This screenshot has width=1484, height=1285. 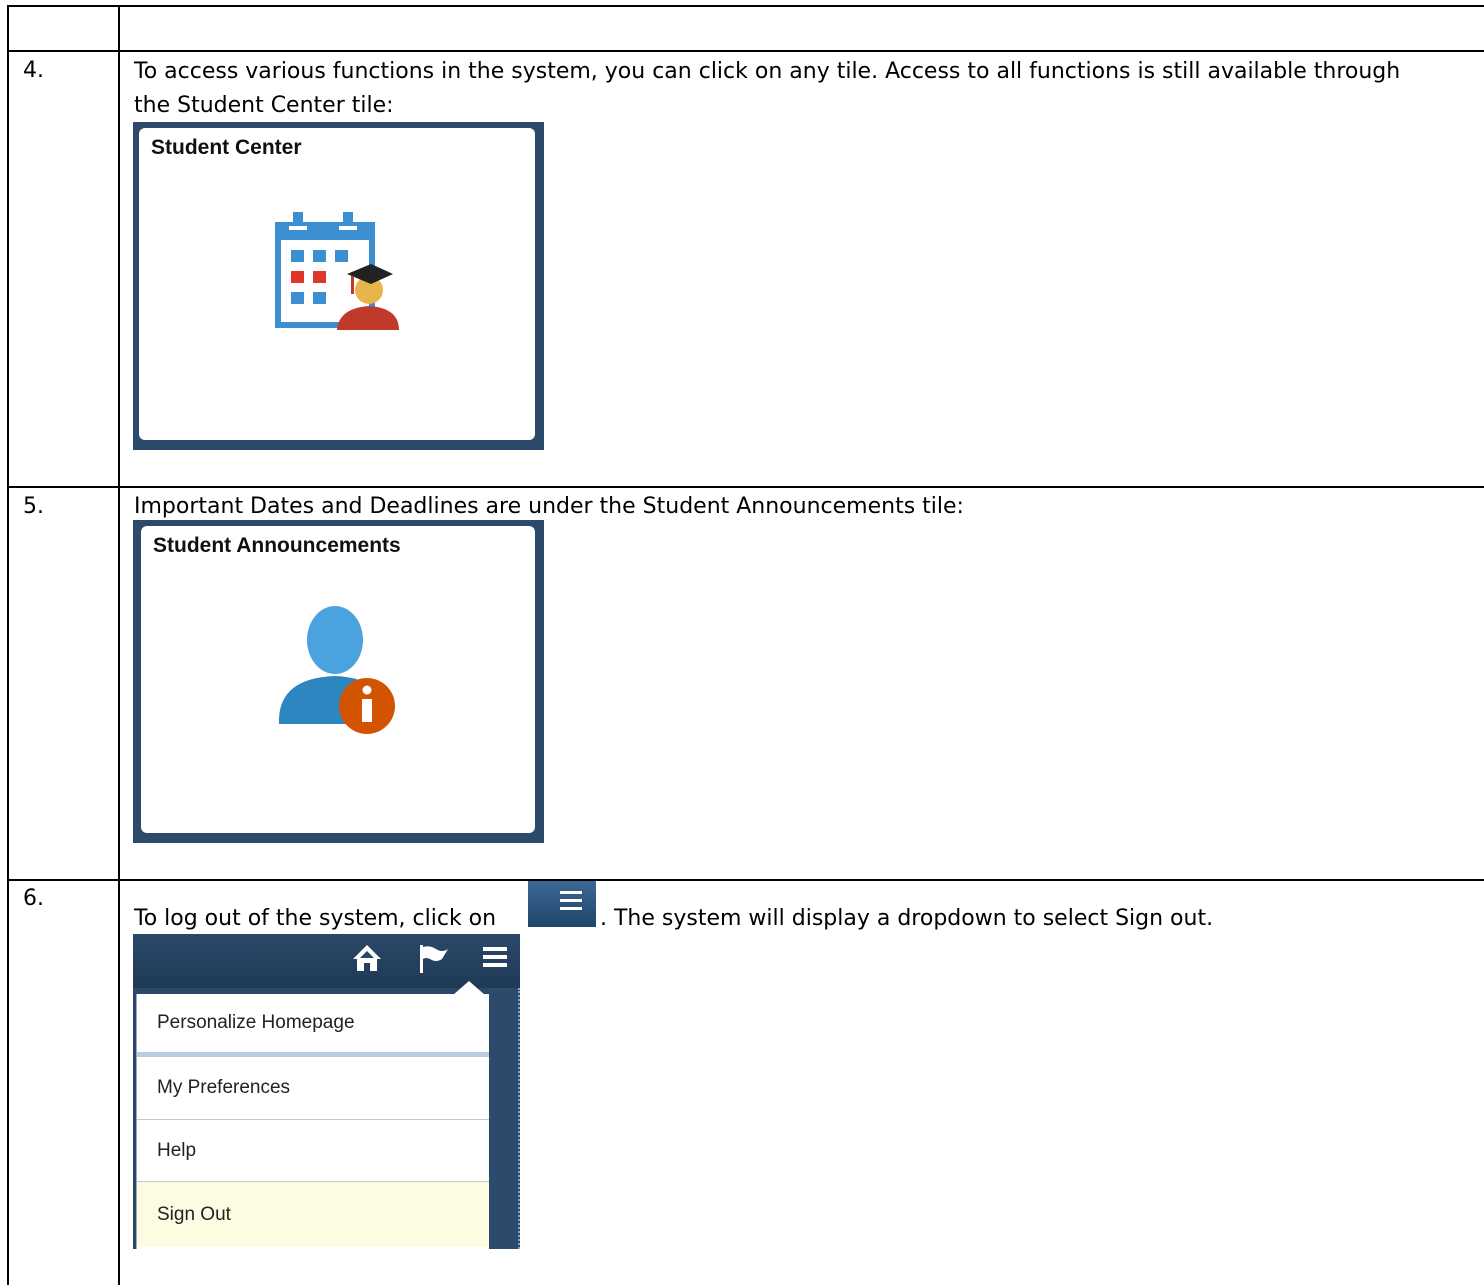 I want to click on step-text-before-icon: To log out of the system, click on, so click(x=315, y=918).